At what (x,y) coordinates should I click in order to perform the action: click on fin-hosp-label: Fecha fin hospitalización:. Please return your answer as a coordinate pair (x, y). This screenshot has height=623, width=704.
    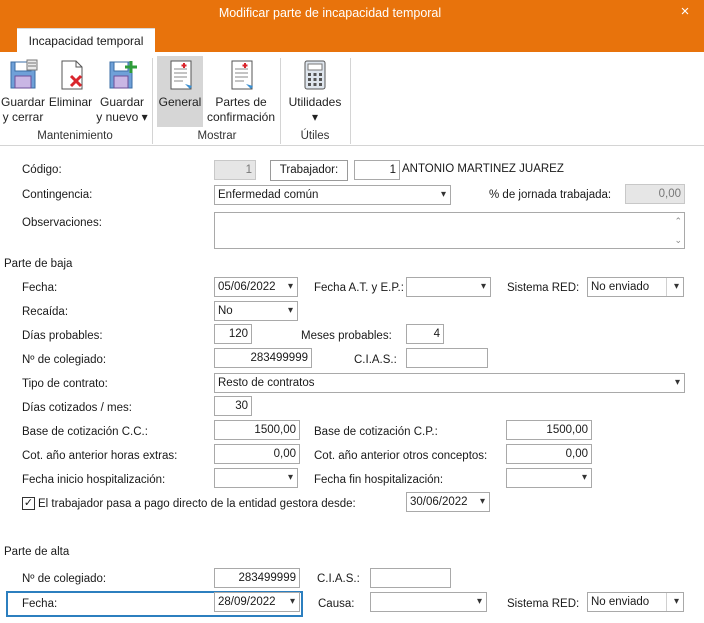
    Looking at the image, I should click on (379, 480).